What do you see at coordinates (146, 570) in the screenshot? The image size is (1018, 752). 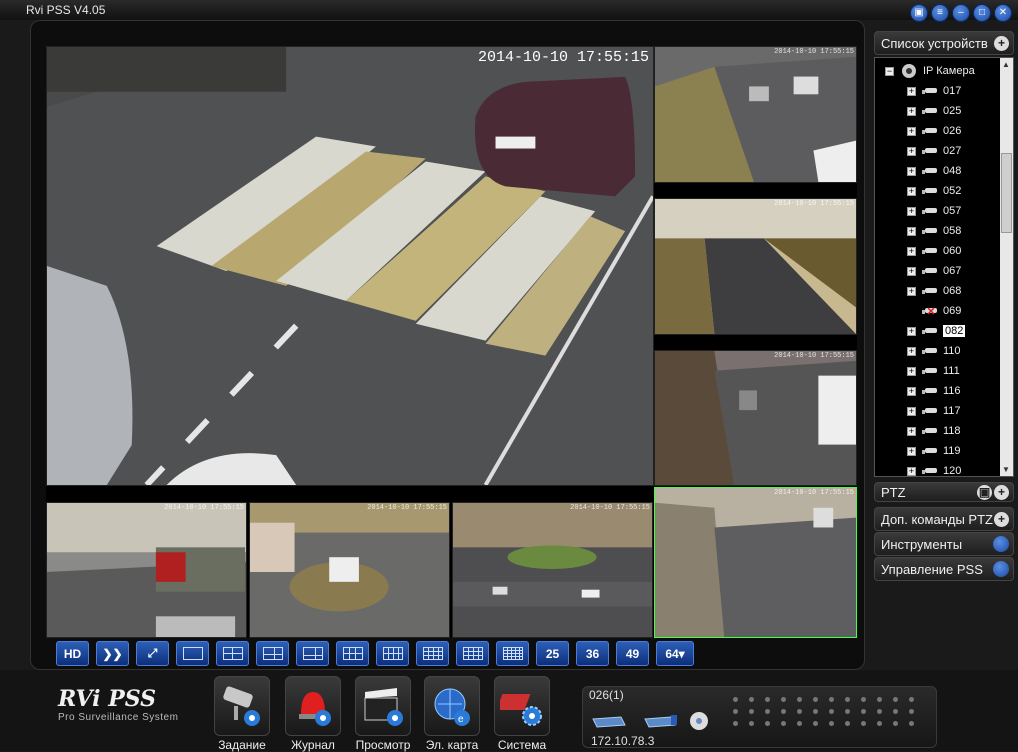 I see `camera-view-5: 2014-10-10 17:55:15` at bounding box center [146, 570].